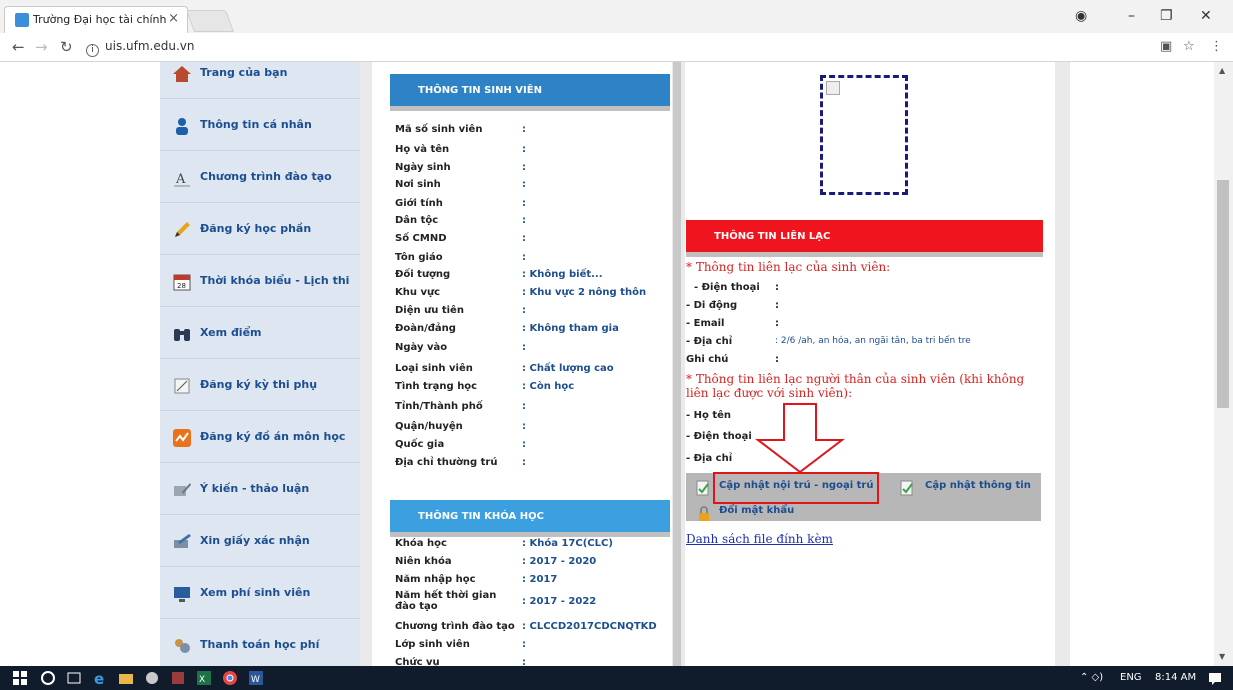  Describe the element at coordinates (260, 437) in the screenshot. I see `sidebar-item-project-registration: Đăng ký đồ án môn học` at that location.